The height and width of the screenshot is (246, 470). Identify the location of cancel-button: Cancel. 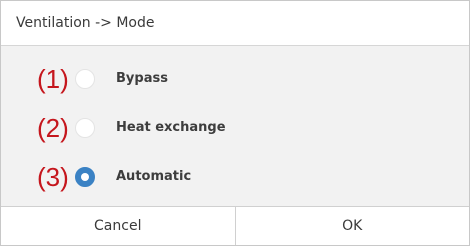
(118, 226).